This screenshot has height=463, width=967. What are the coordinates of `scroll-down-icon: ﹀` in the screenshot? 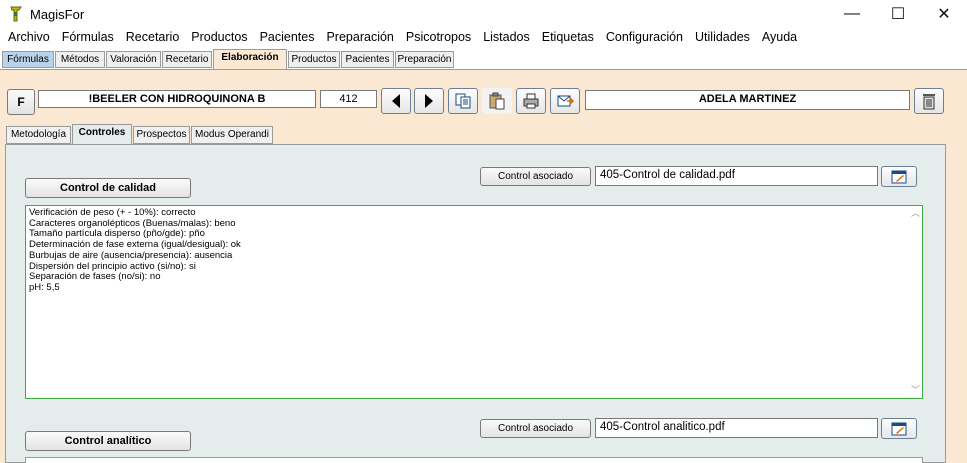 It's located at (915, 390).